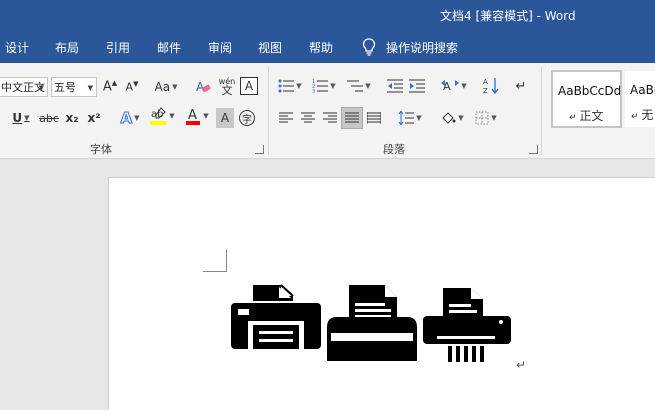  Describe the element at coordinates (72, 118) in the screenshot. I see `subscript-button: x₂` at that location.